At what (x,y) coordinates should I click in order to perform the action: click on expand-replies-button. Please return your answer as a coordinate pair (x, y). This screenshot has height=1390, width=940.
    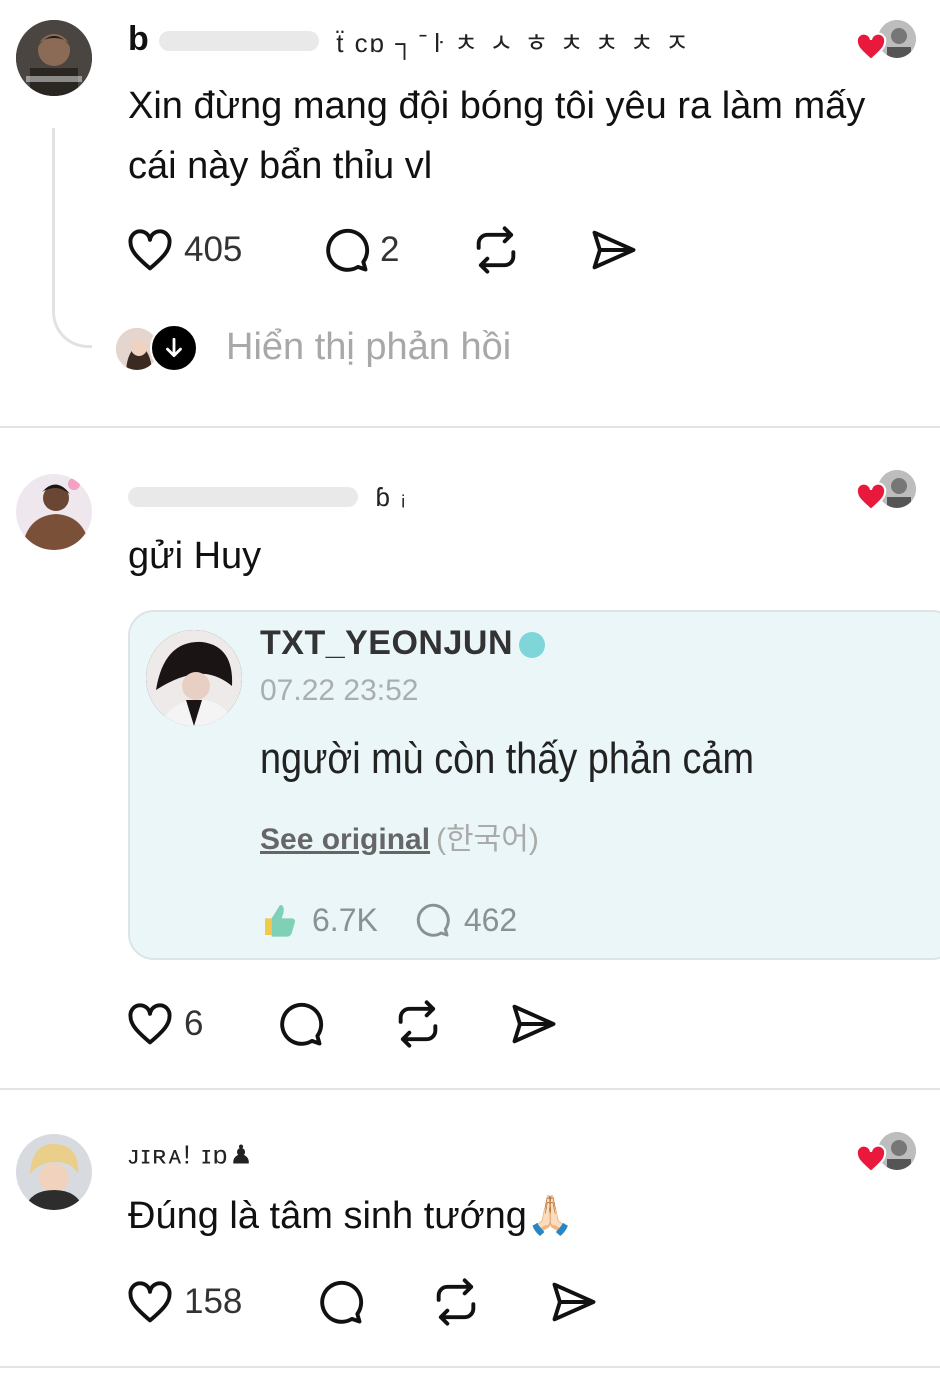
    Looking at the image, I should click on (174, 348).